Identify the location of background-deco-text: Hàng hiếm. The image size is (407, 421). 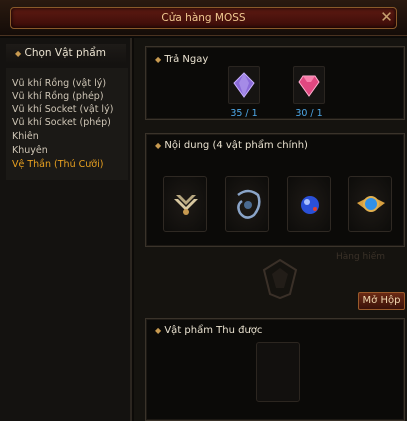
(361, 257).